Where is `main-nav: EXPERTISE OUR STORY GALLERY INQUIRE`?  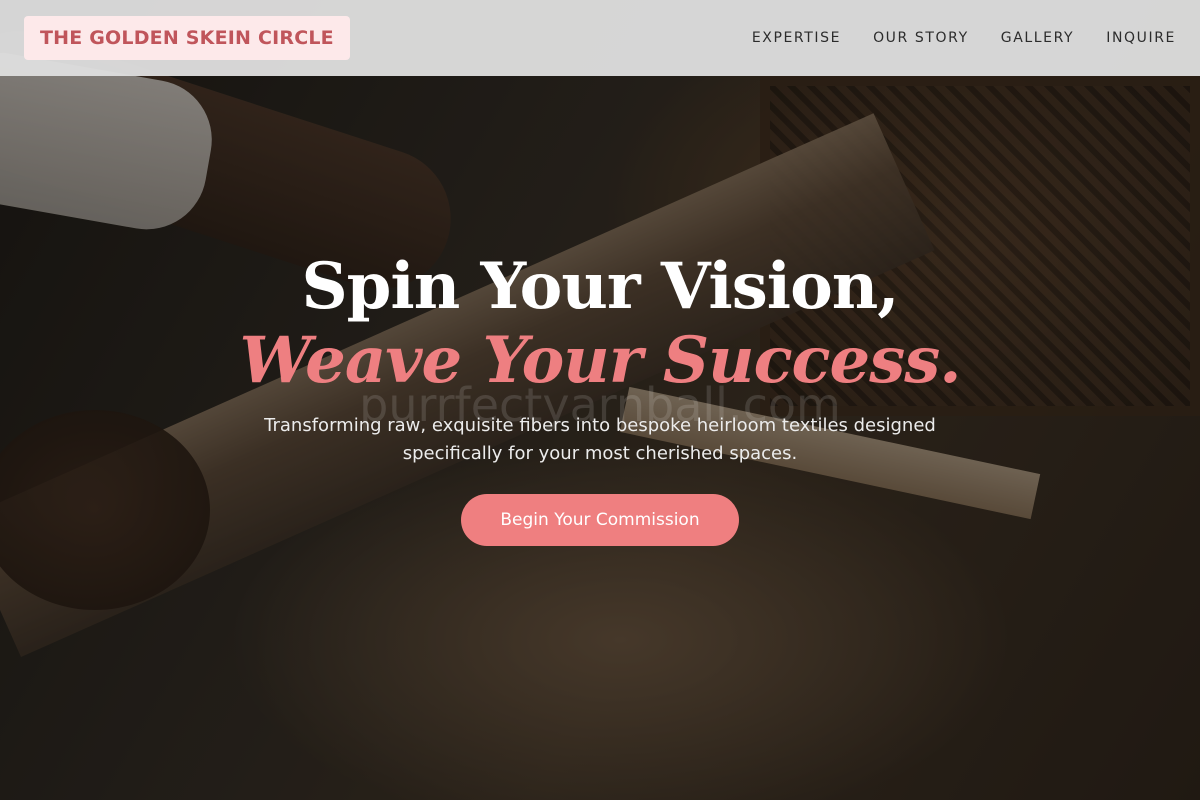
main-nav: EXPERTISE OUR STORY GALLERY INQUIRE is located at coordinates (948, 38).